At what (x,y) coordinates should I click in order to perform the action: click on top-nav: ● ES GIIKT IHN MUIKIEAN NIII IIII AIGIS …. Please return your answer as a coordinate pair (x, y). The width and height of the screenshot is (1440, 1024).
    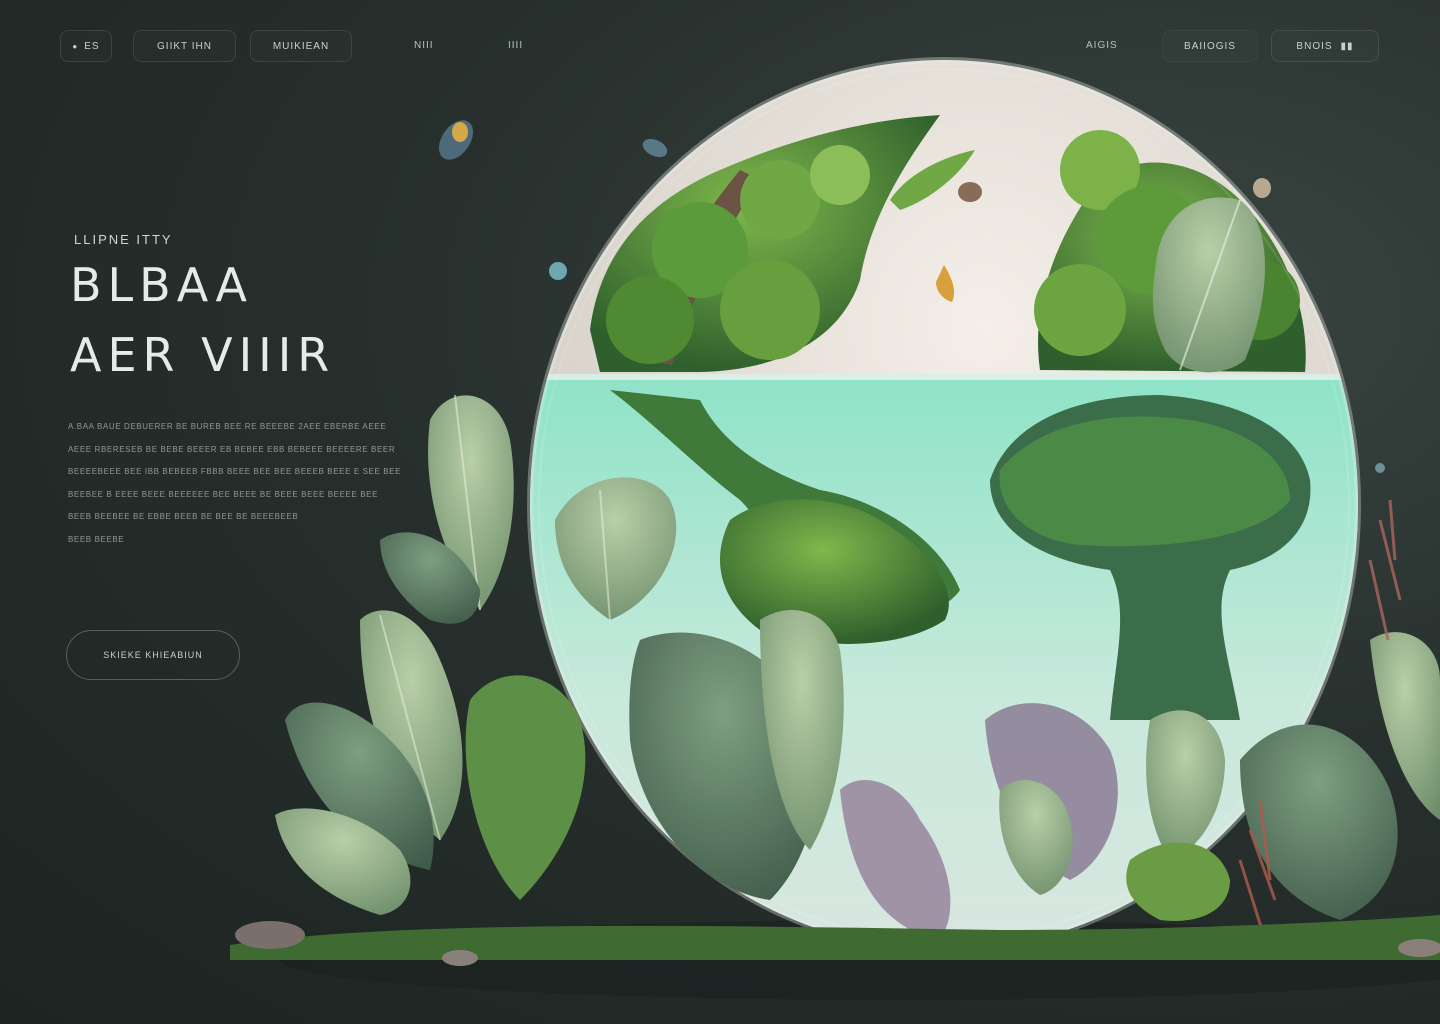
    Looking at the image, I should click on (720, 47).